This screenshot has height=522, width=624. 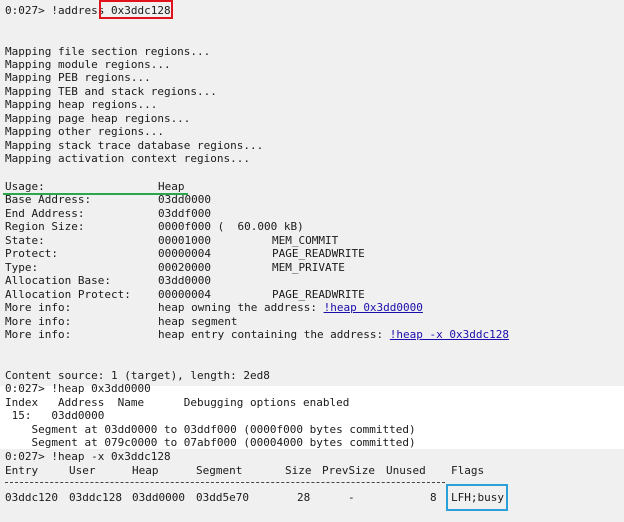 What do you see at coordinates (25, 186) in the screenshot?
I see `usage-label: Usage:` at bounding box center [25, 186].